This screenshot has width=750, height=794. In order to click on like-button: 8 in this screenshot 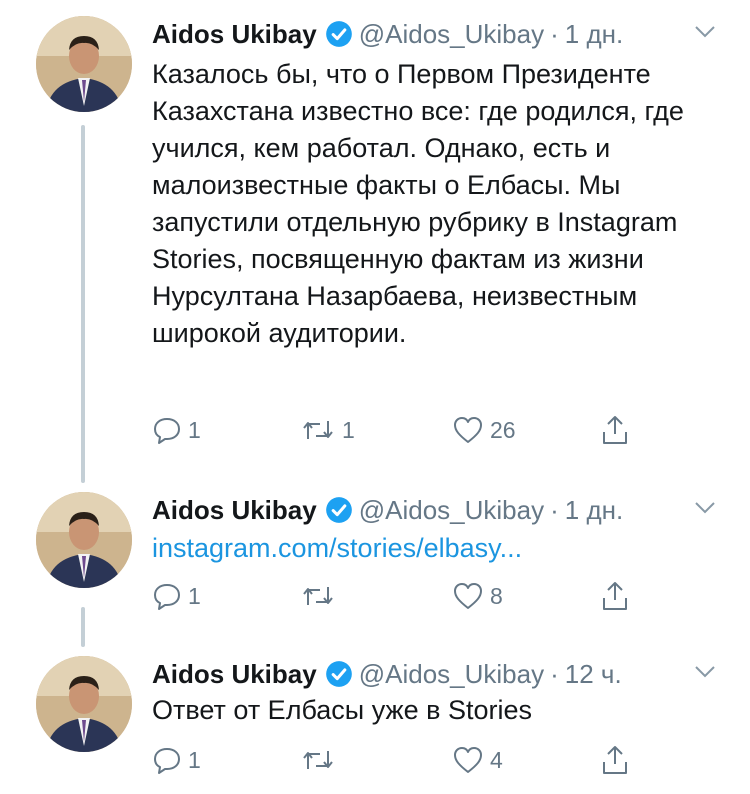, I will do `click(477, 596)`.